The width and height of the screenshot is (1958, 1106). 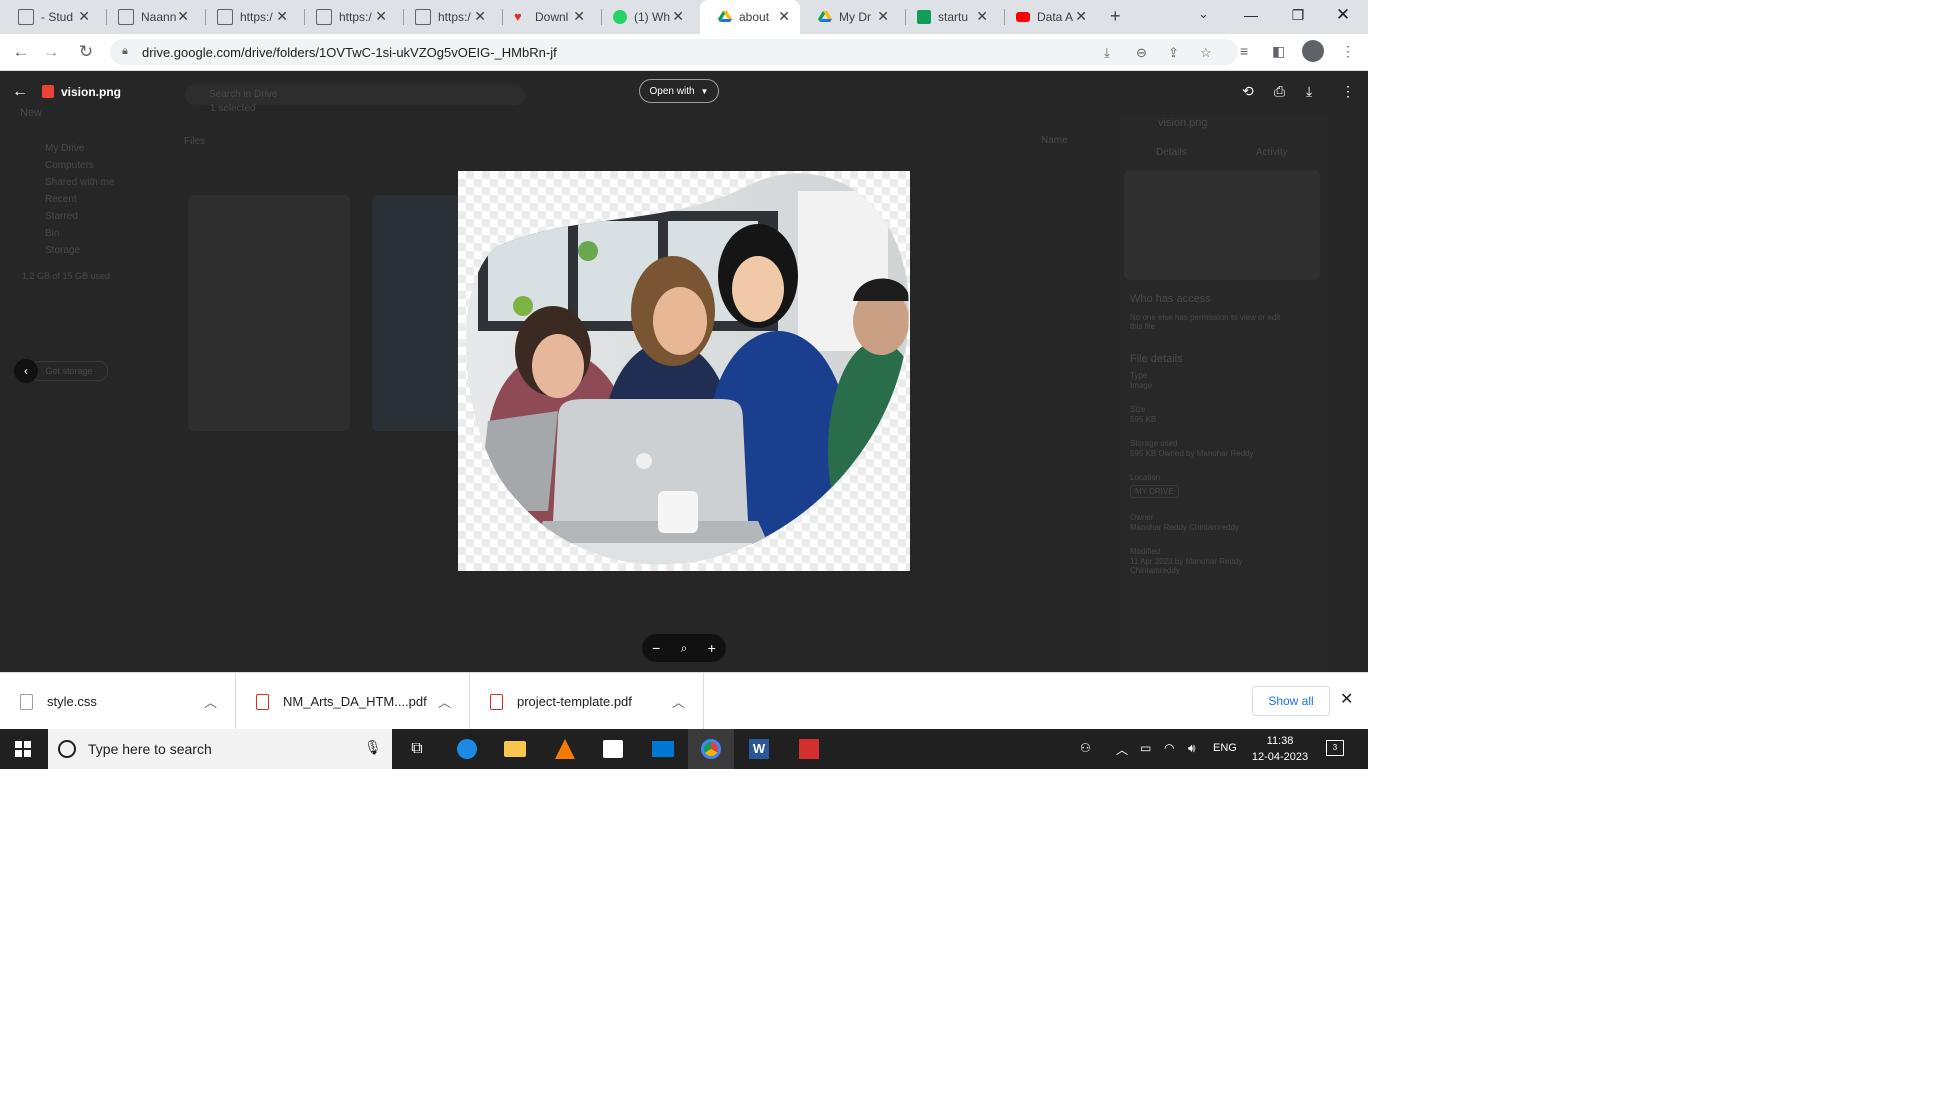 What do you see at coordinates (855, 17) in the screenshot?
I see `tab-label: My Dr` at bounding box center [855, 17].